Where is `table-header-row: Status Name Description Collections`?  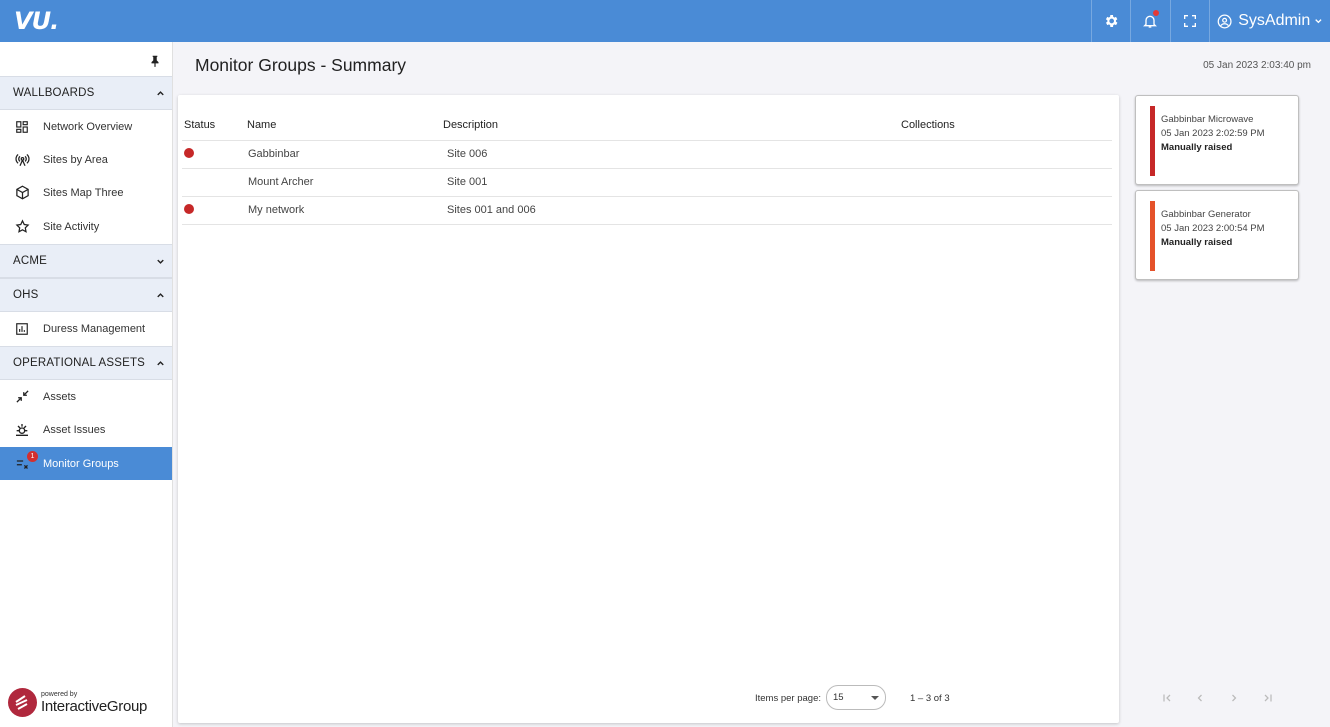
table-header-row: Status Name Description Collections is located at coordinates (647, 126).